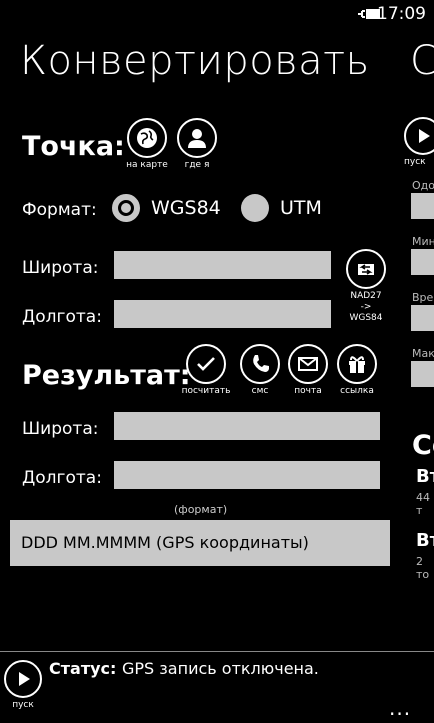 The image size is (434, 723). Describe the element at coordinates (222, 265) in the screenshot. I see `point-lat-input` at that location.